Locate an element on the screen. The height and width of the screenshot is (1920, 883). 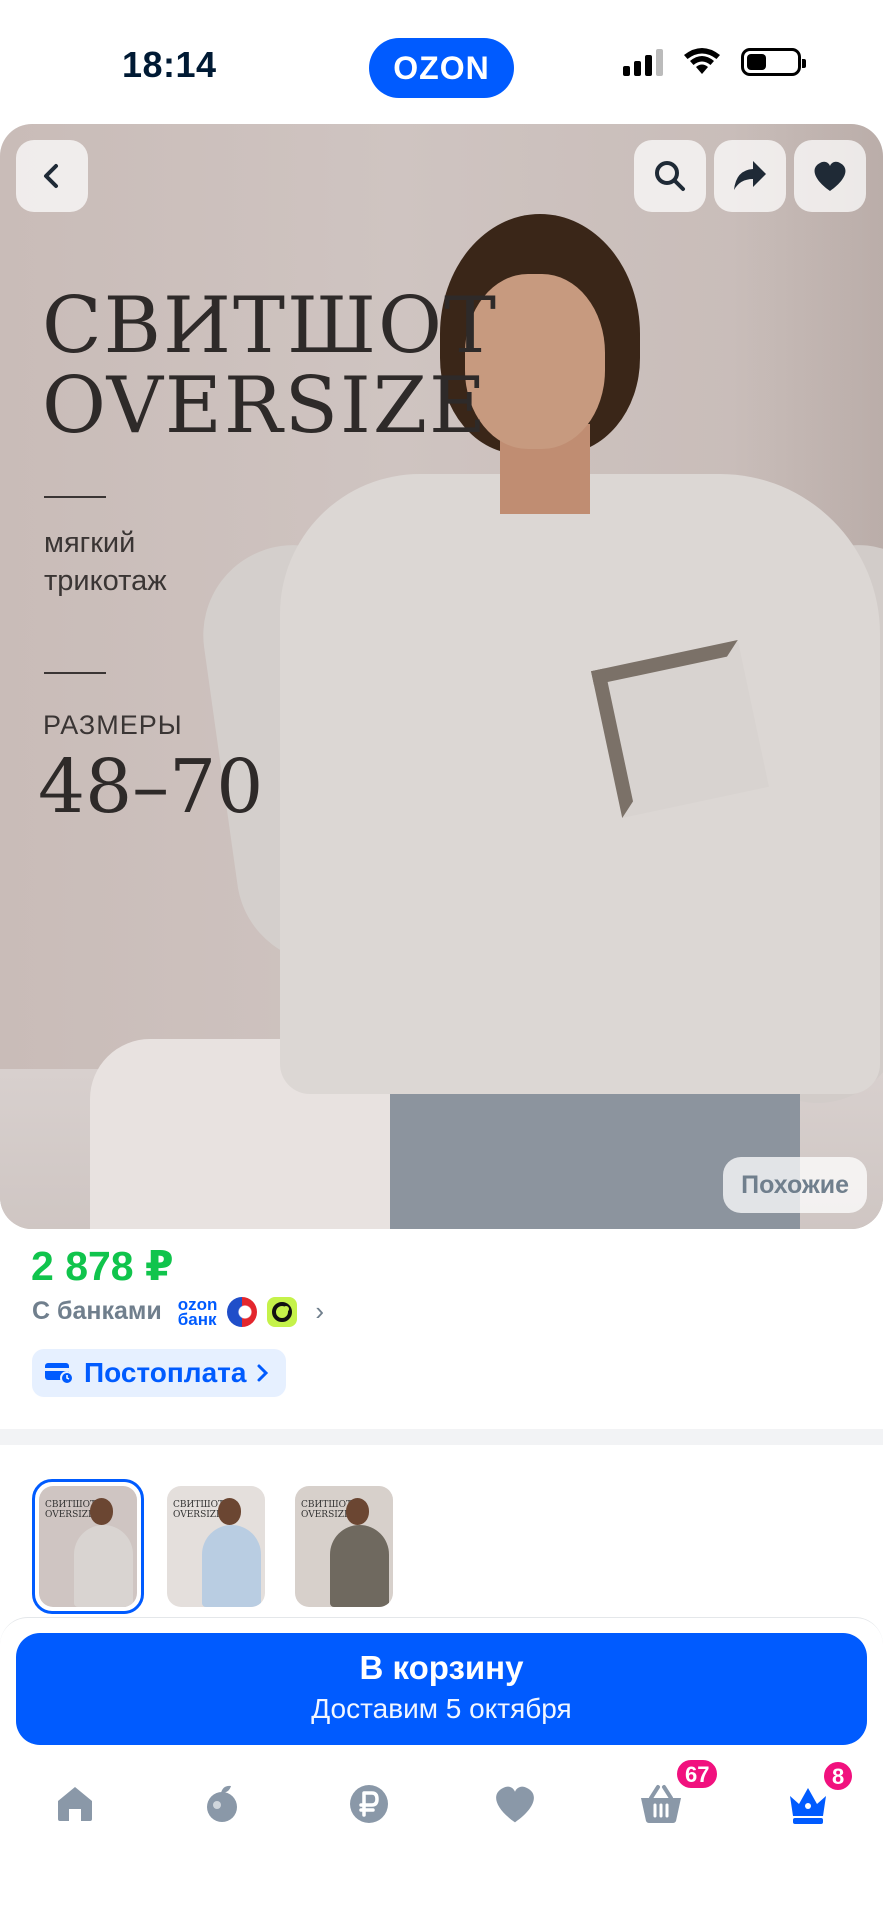
share-button is located at coordinates (750, 176).